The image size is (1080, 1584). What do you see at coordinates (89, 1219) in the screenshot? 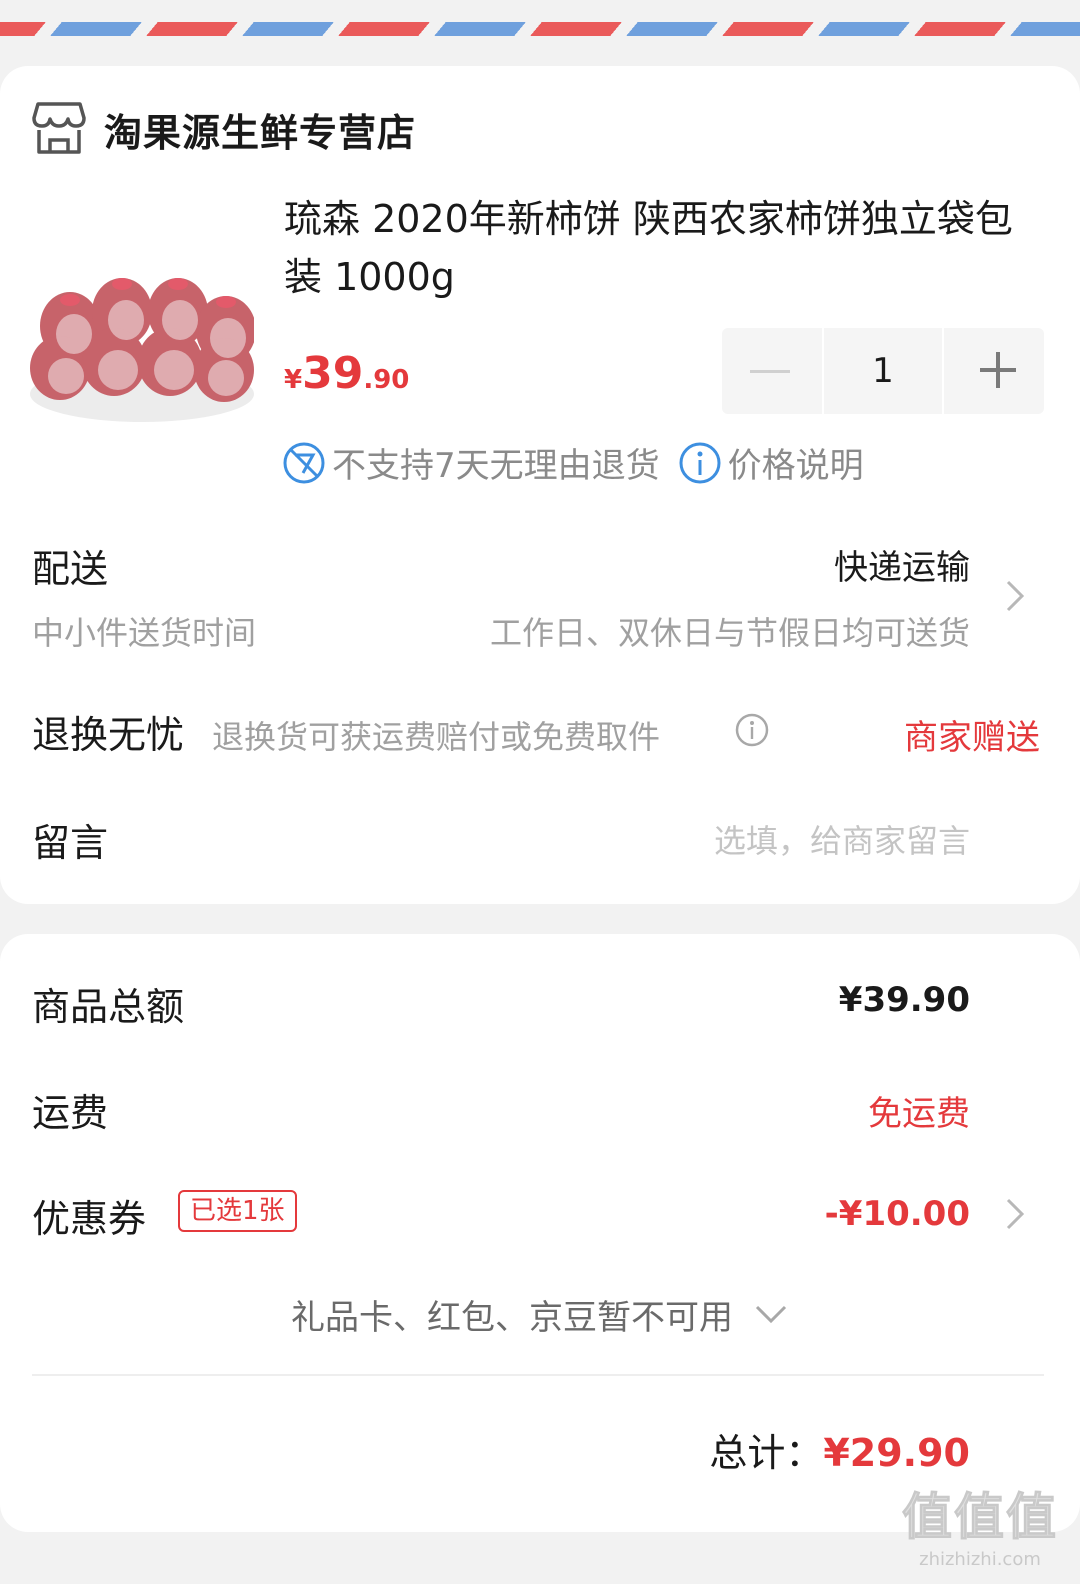
I see `coupon-label: 优惠券` at bounding box center [89, 1219].